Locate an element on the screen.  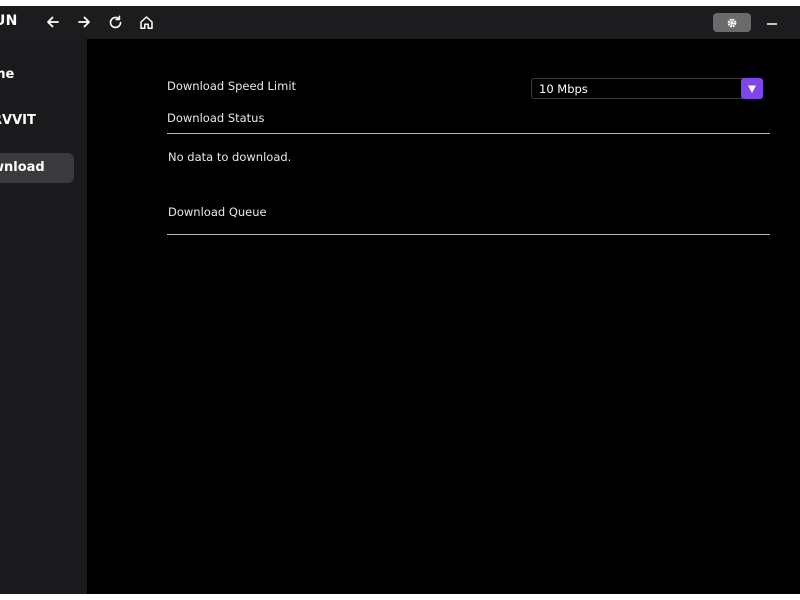
title-bar: UN is located at coordinates (400, 22).